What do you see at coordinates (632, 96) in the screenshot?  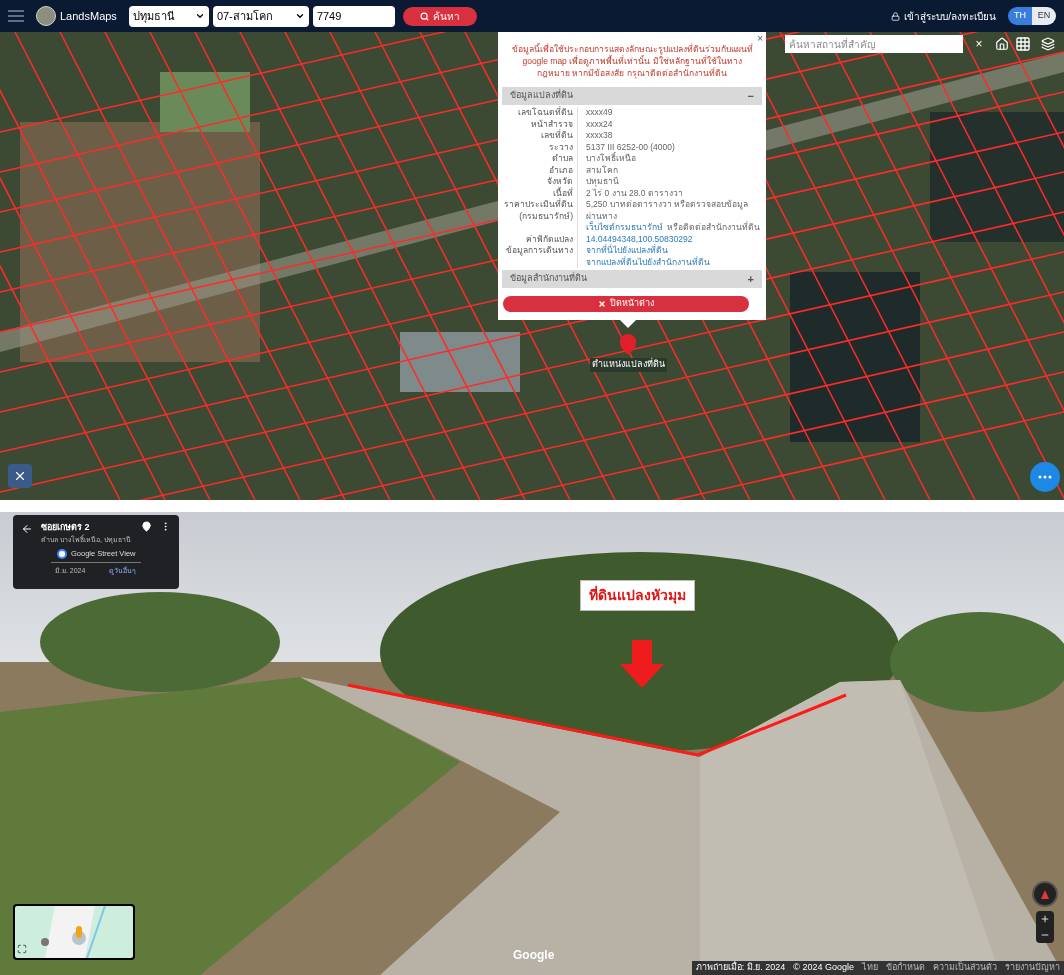 I see `section-header: ข้อมูลแปลงที่ดิน −` at bounding box center [632, 96].